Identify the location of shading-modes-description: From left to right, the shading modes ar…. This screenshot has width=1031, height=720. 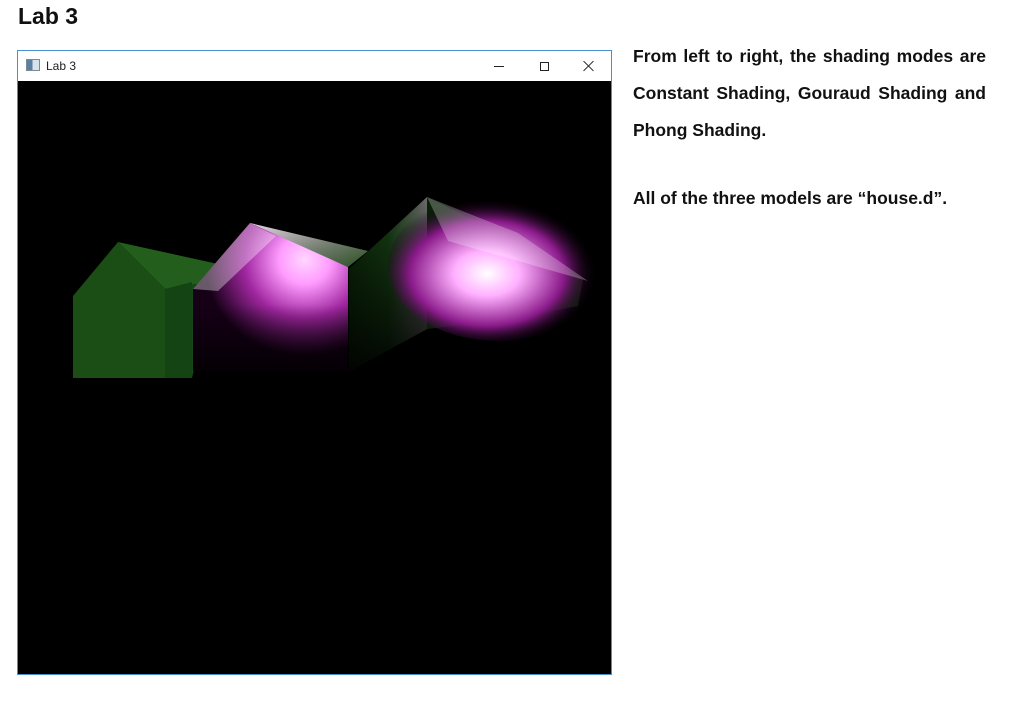
(809, 93).